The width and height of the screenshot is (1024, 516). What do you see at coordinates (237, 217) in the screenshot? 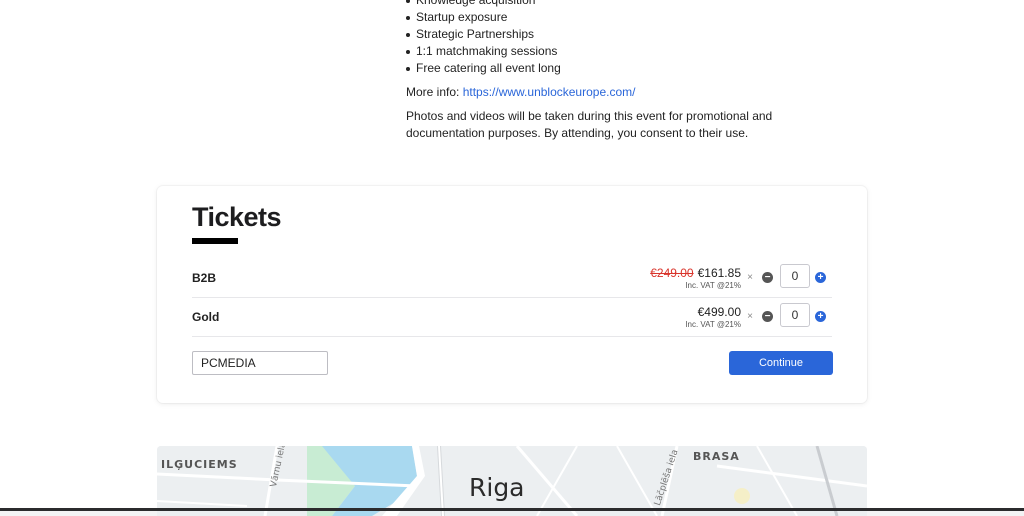
I see `tickets-heading: Tickets` at bounding box center [237, 217].